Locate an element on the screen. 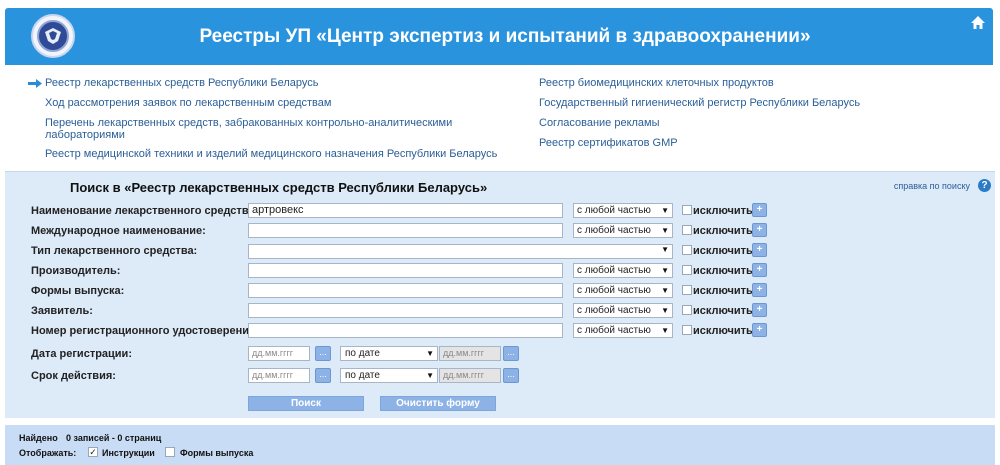 Image resolution: width=1000 pixels, height=465 pixels. release-forms-mode-select: с любой частью ▼ is located at coordinates (623, 290).